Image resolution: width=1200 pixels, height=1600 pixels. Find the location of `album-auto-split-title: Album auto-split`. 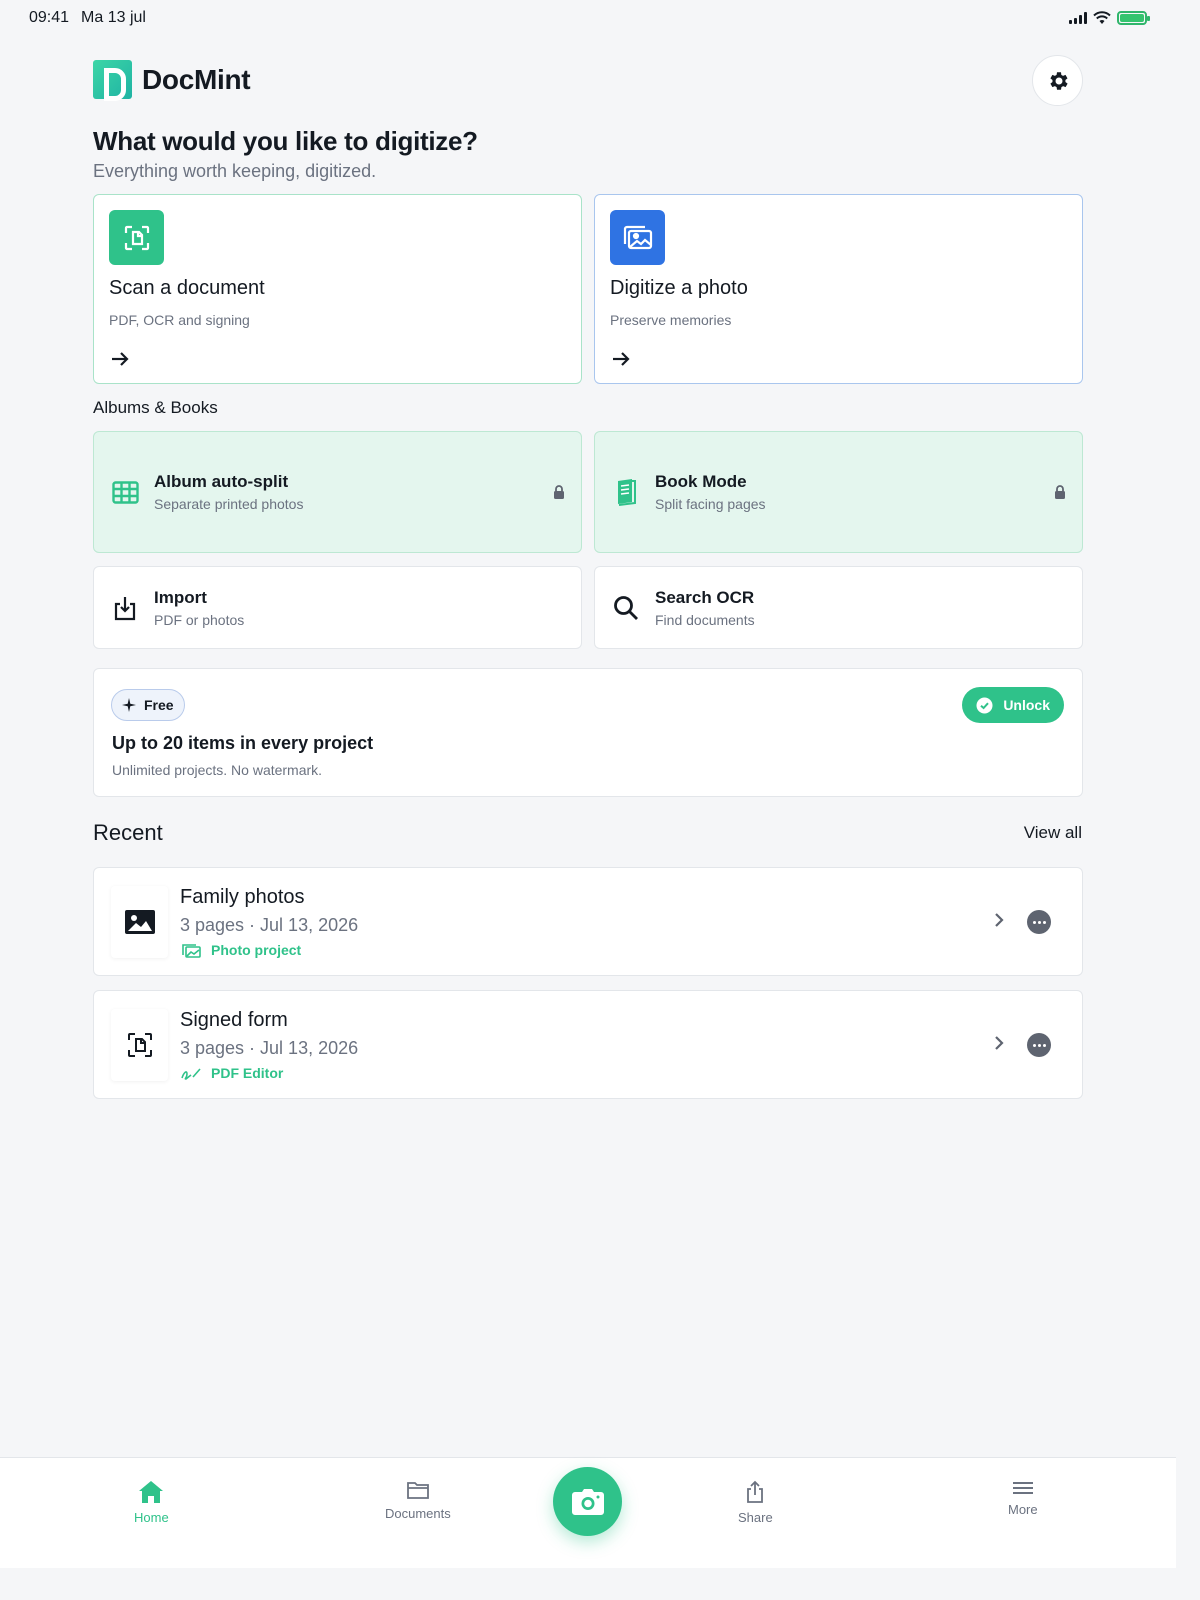

album-auto-split-title: Album auto-split is located at coordinates (221, 481).